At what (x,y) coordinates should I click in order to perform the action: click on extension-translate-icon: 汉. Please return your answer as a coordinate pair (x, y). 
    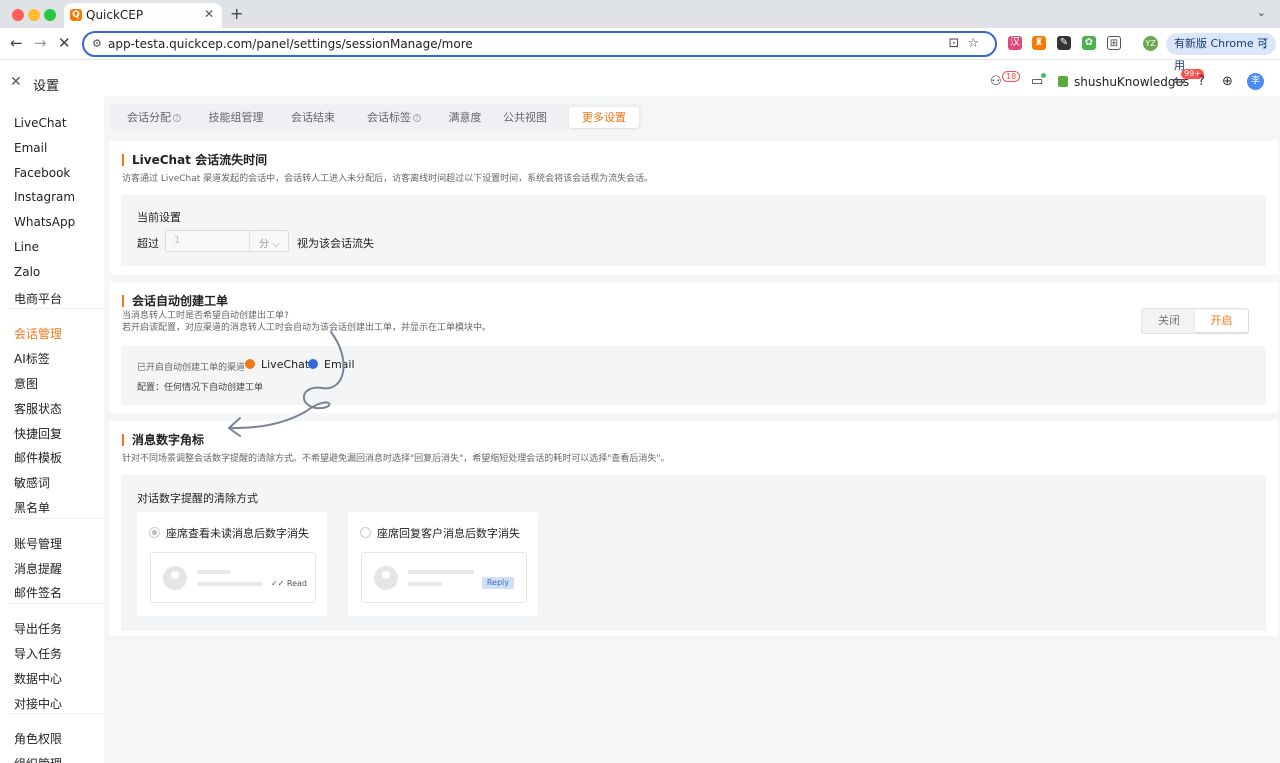
    Looking at the image, I should click on (1015, 43).